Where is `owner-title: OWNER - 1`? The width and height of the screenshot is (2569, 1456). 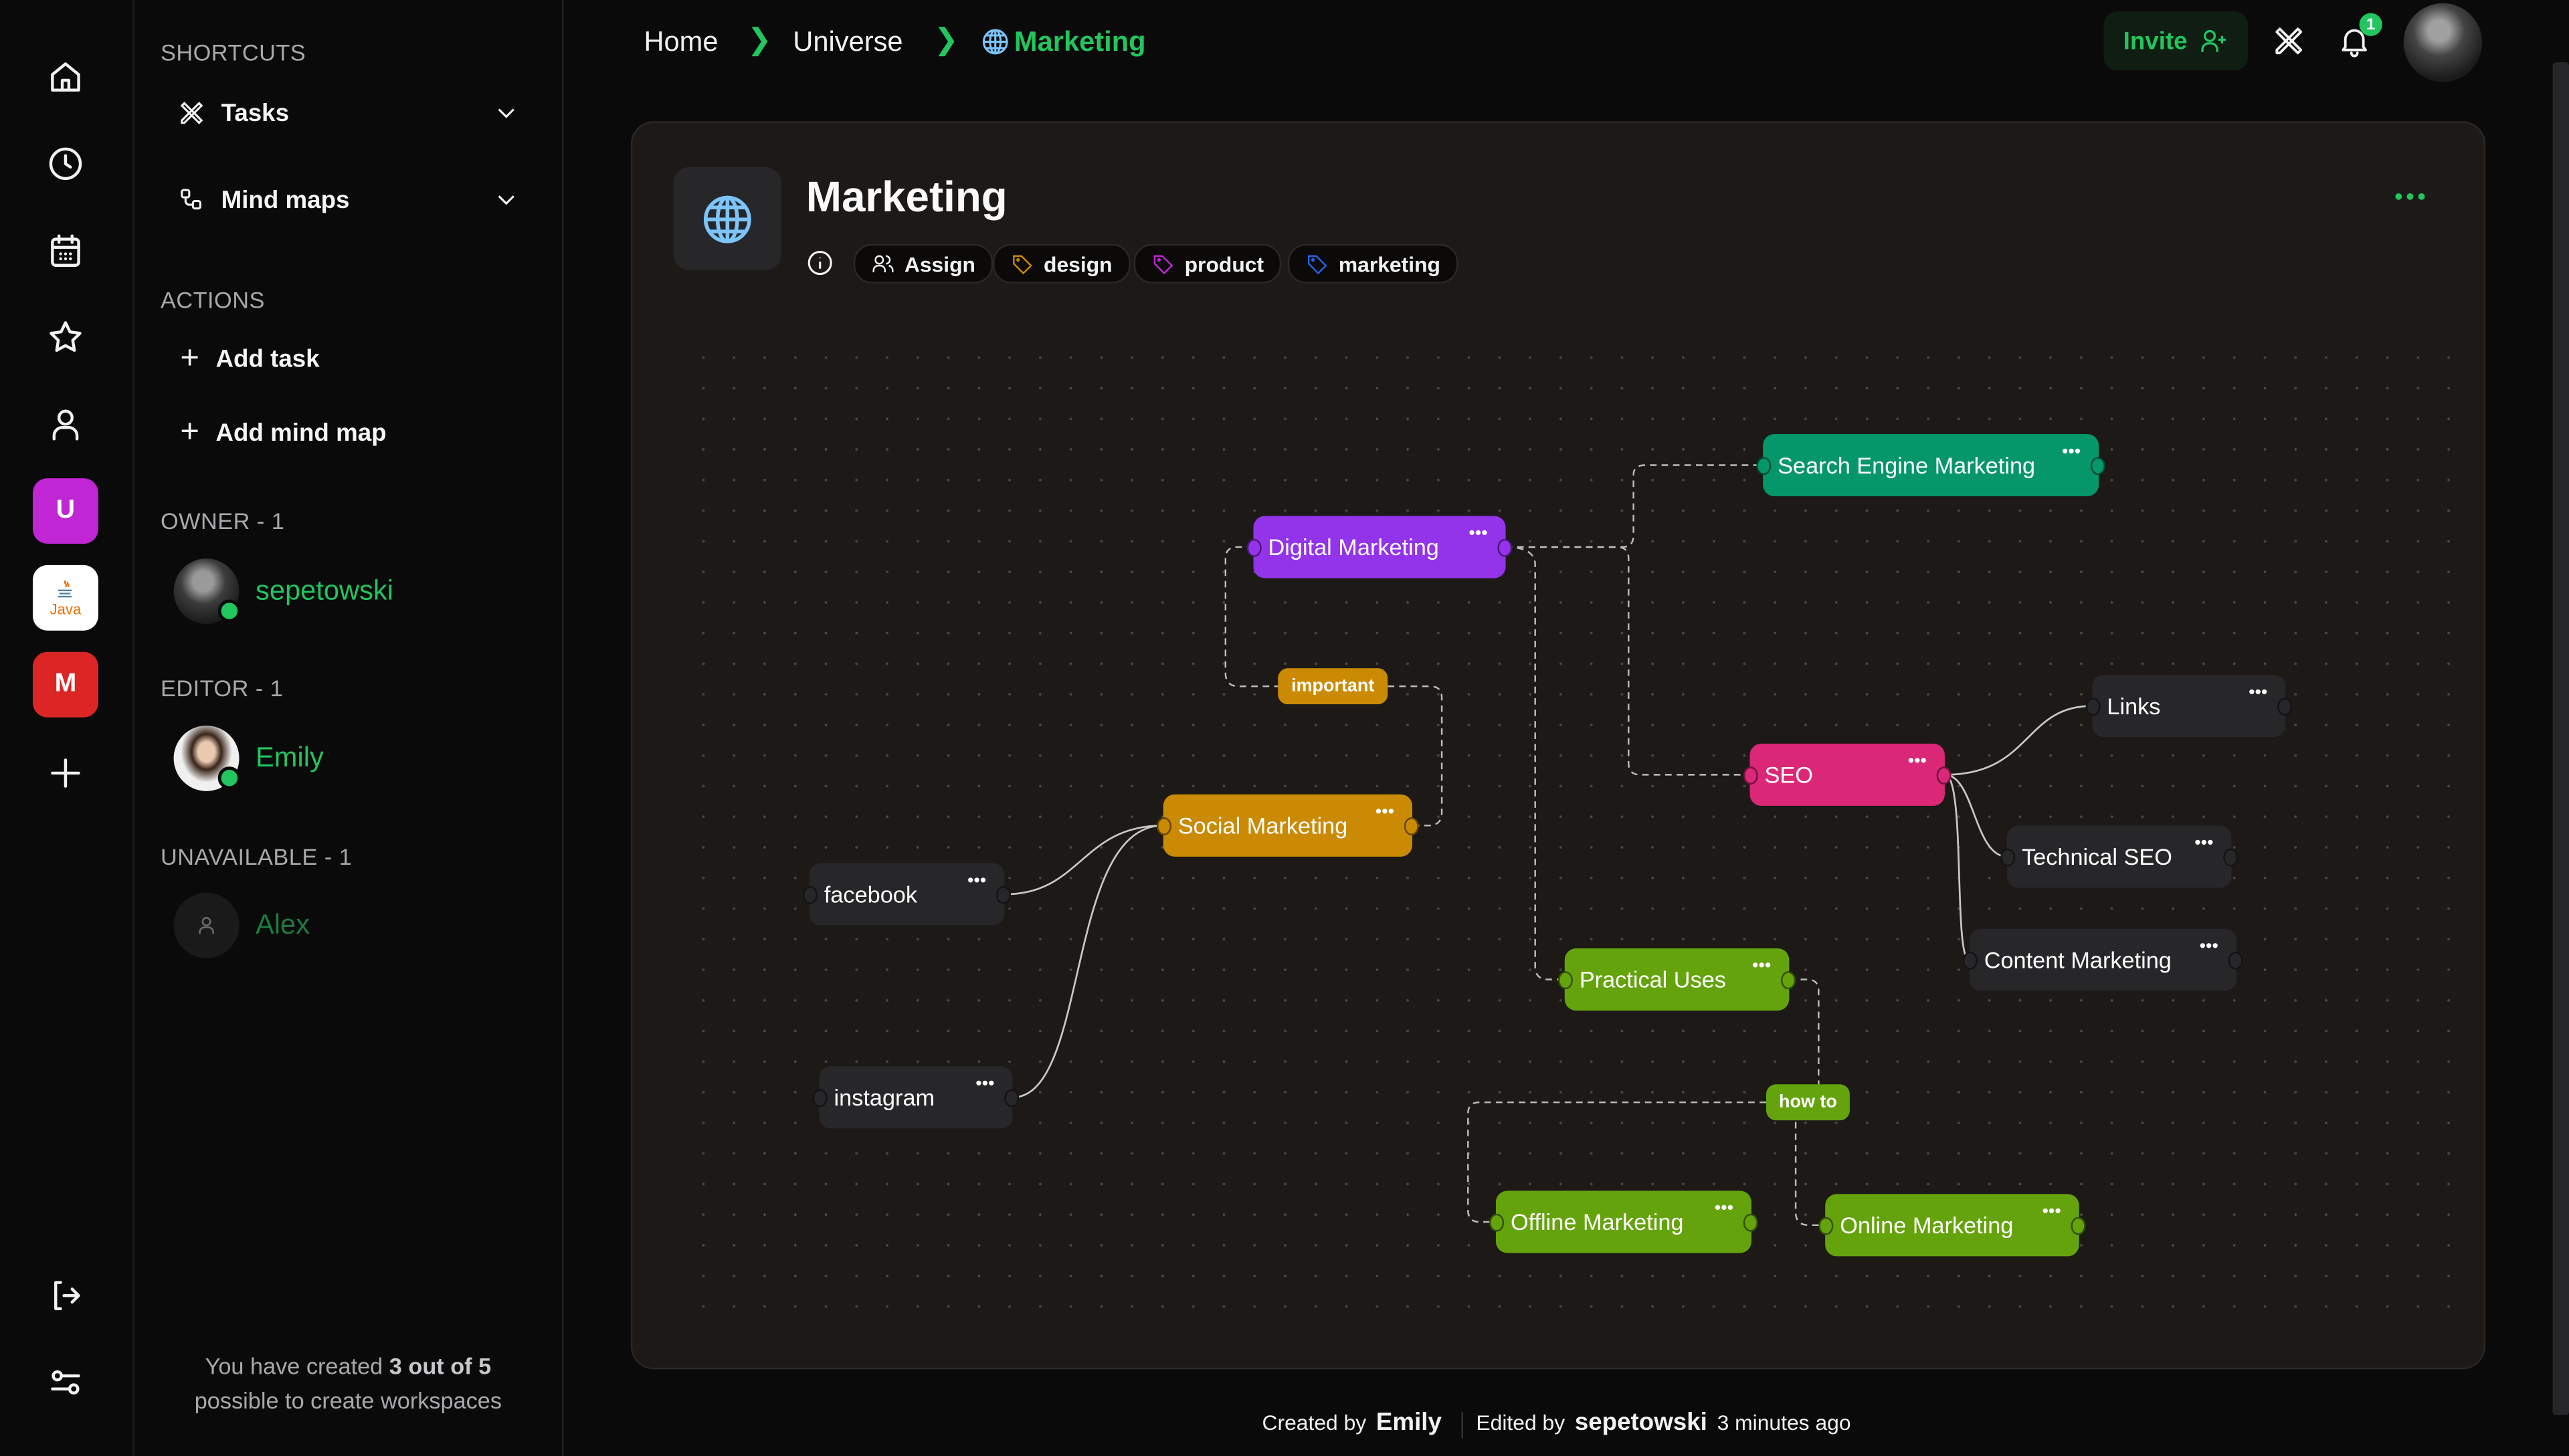
owner-title: OWNER - 1 is located at coordinates (223, 521).